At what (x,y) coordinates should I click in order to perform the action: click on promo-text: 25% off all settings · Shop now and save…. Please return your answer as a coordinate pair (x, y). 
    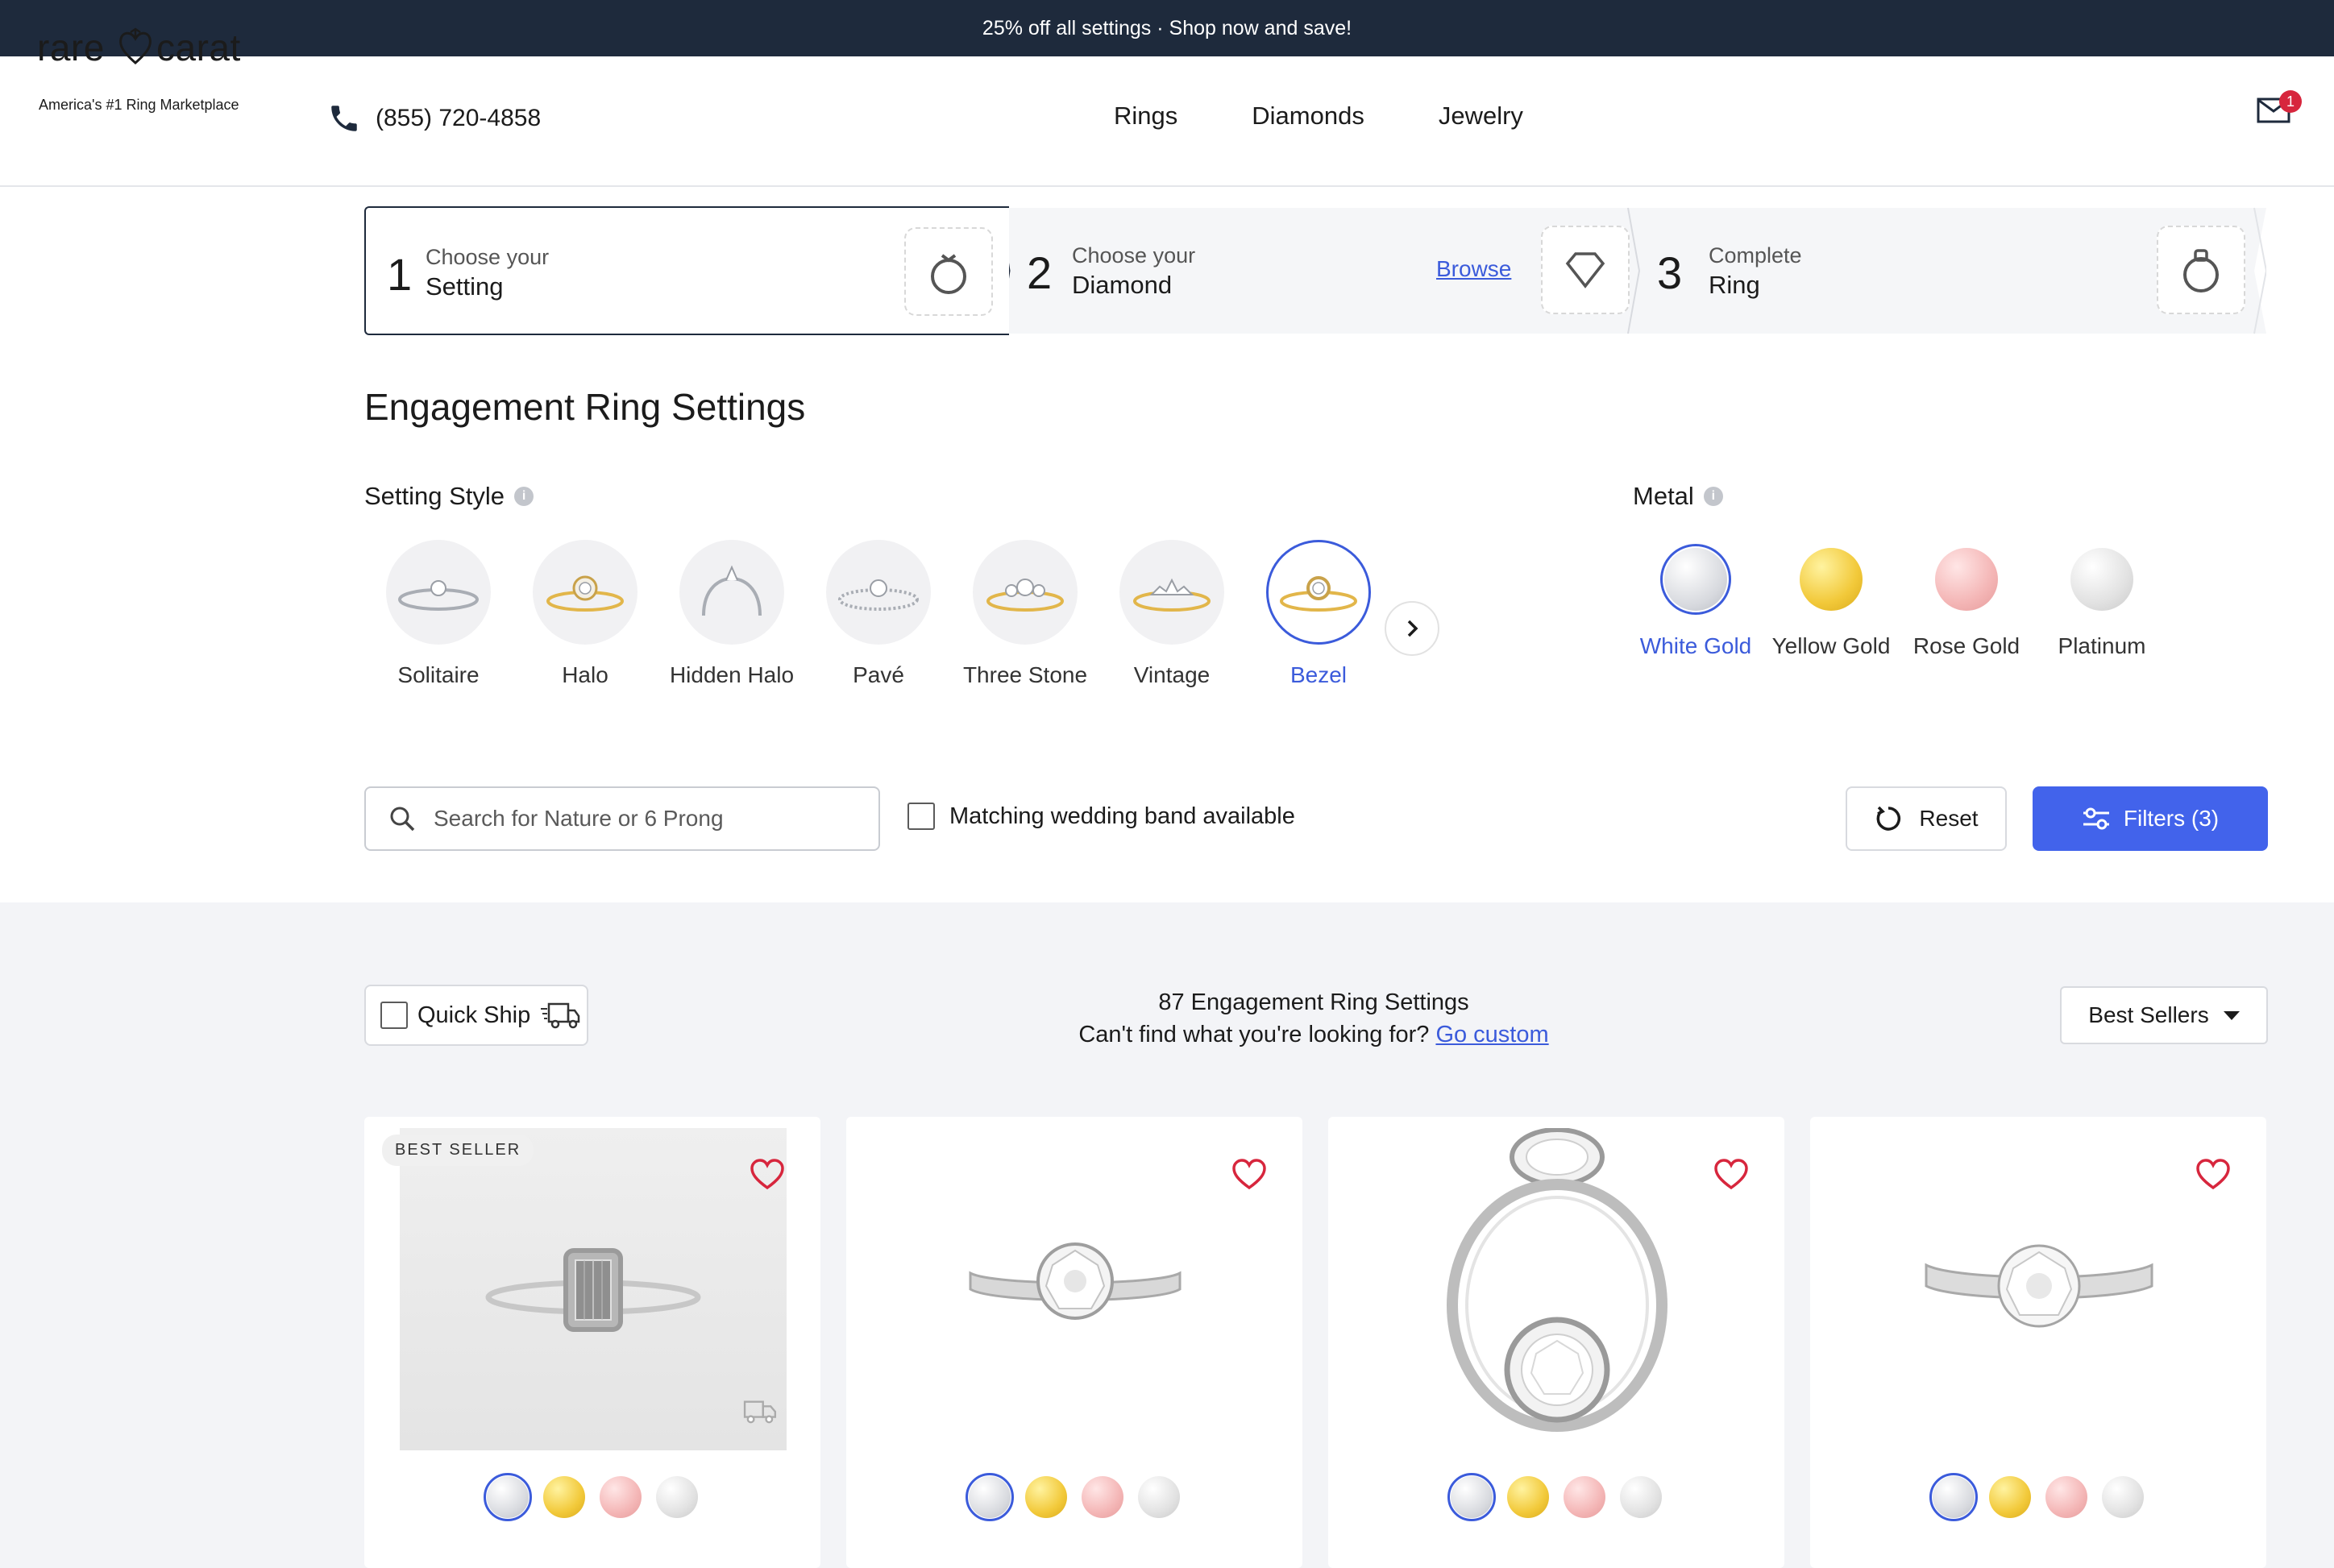
    Looking at the image, I should click on (1167, 27).